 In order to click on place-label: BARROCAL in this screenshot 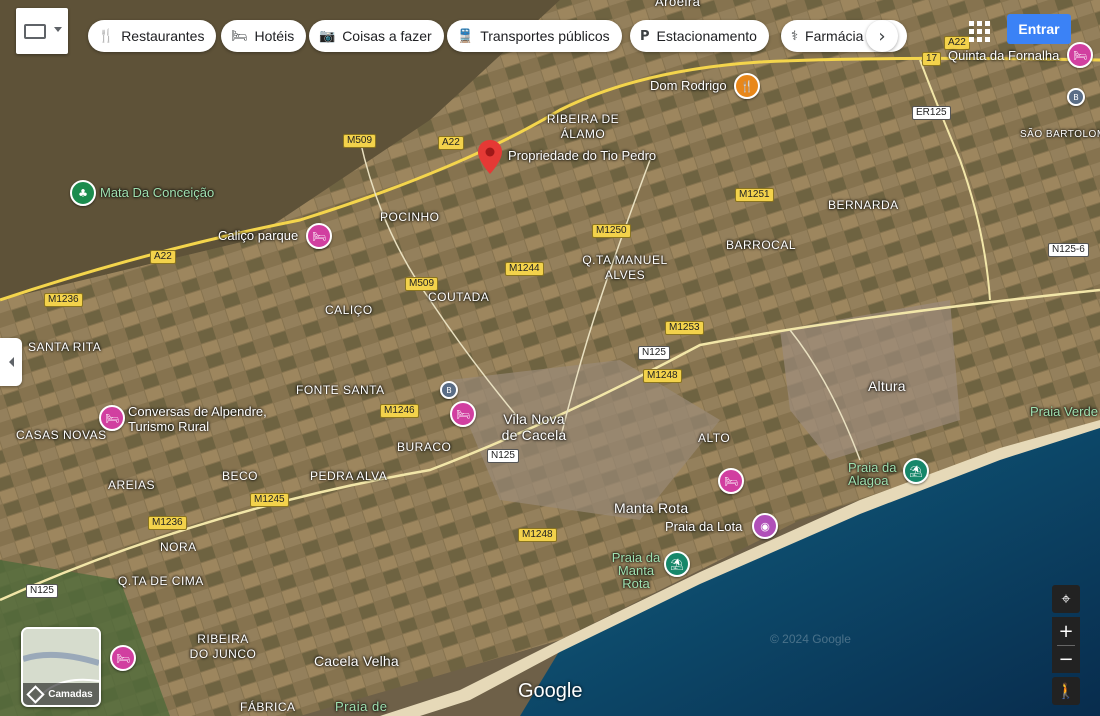, I will do `click(761, 245)`.